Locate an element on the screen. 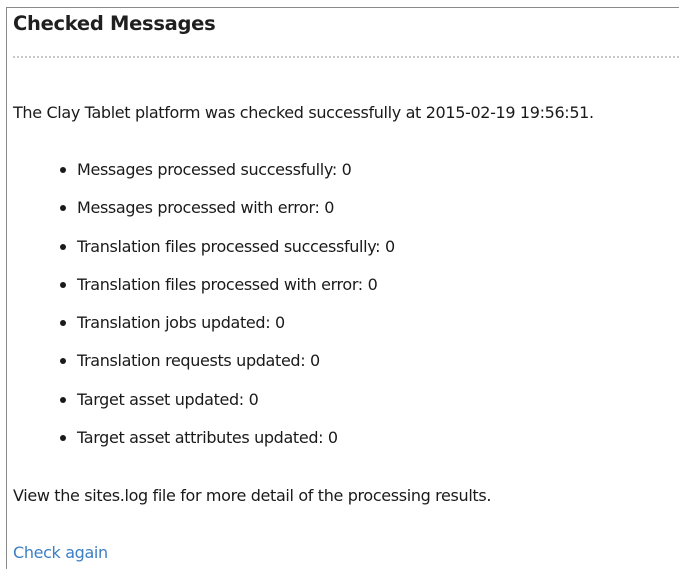 This screenshot has width=679, height=569. list-item: Messages processed successfully: 0 is located at coordinates (226, 178).